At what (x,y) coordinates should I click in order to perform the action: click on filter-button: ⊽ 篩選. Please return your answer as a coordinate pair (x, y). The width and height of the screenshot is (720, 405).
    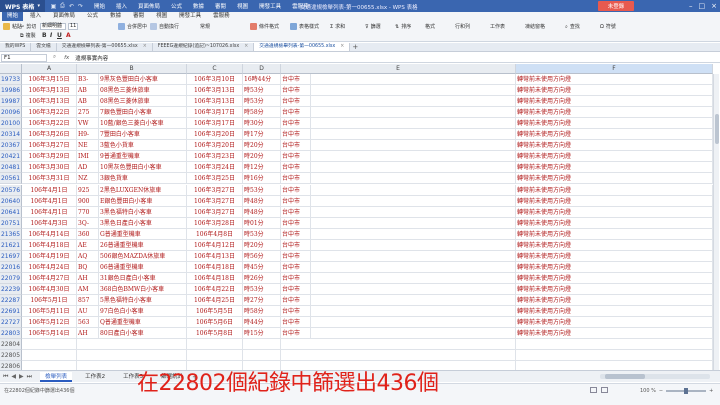
    Looking at the image, I should click on (373, 27).